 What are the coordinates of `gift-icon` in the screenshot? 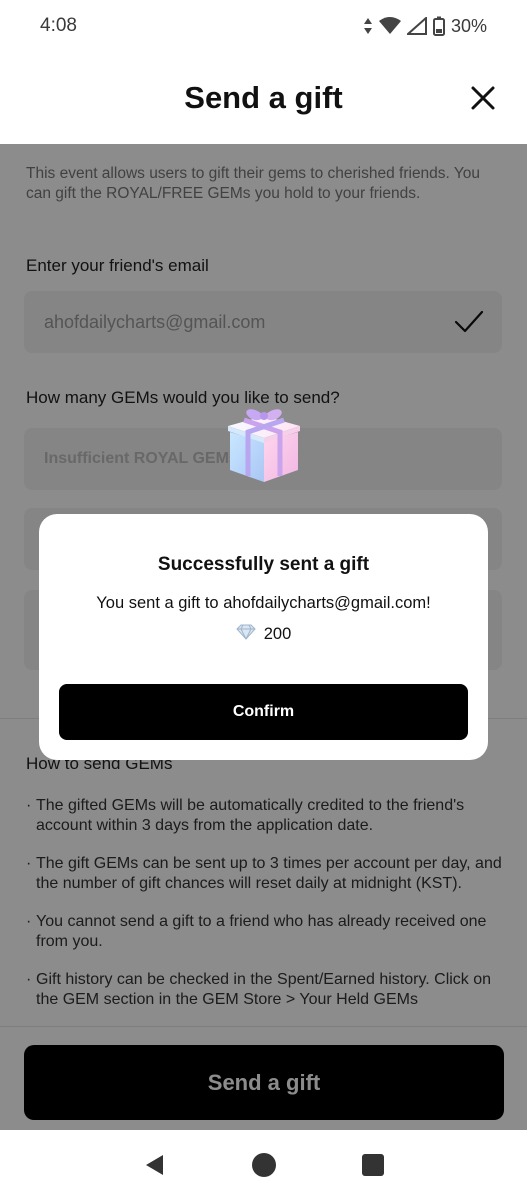 It's located at (264, 444).